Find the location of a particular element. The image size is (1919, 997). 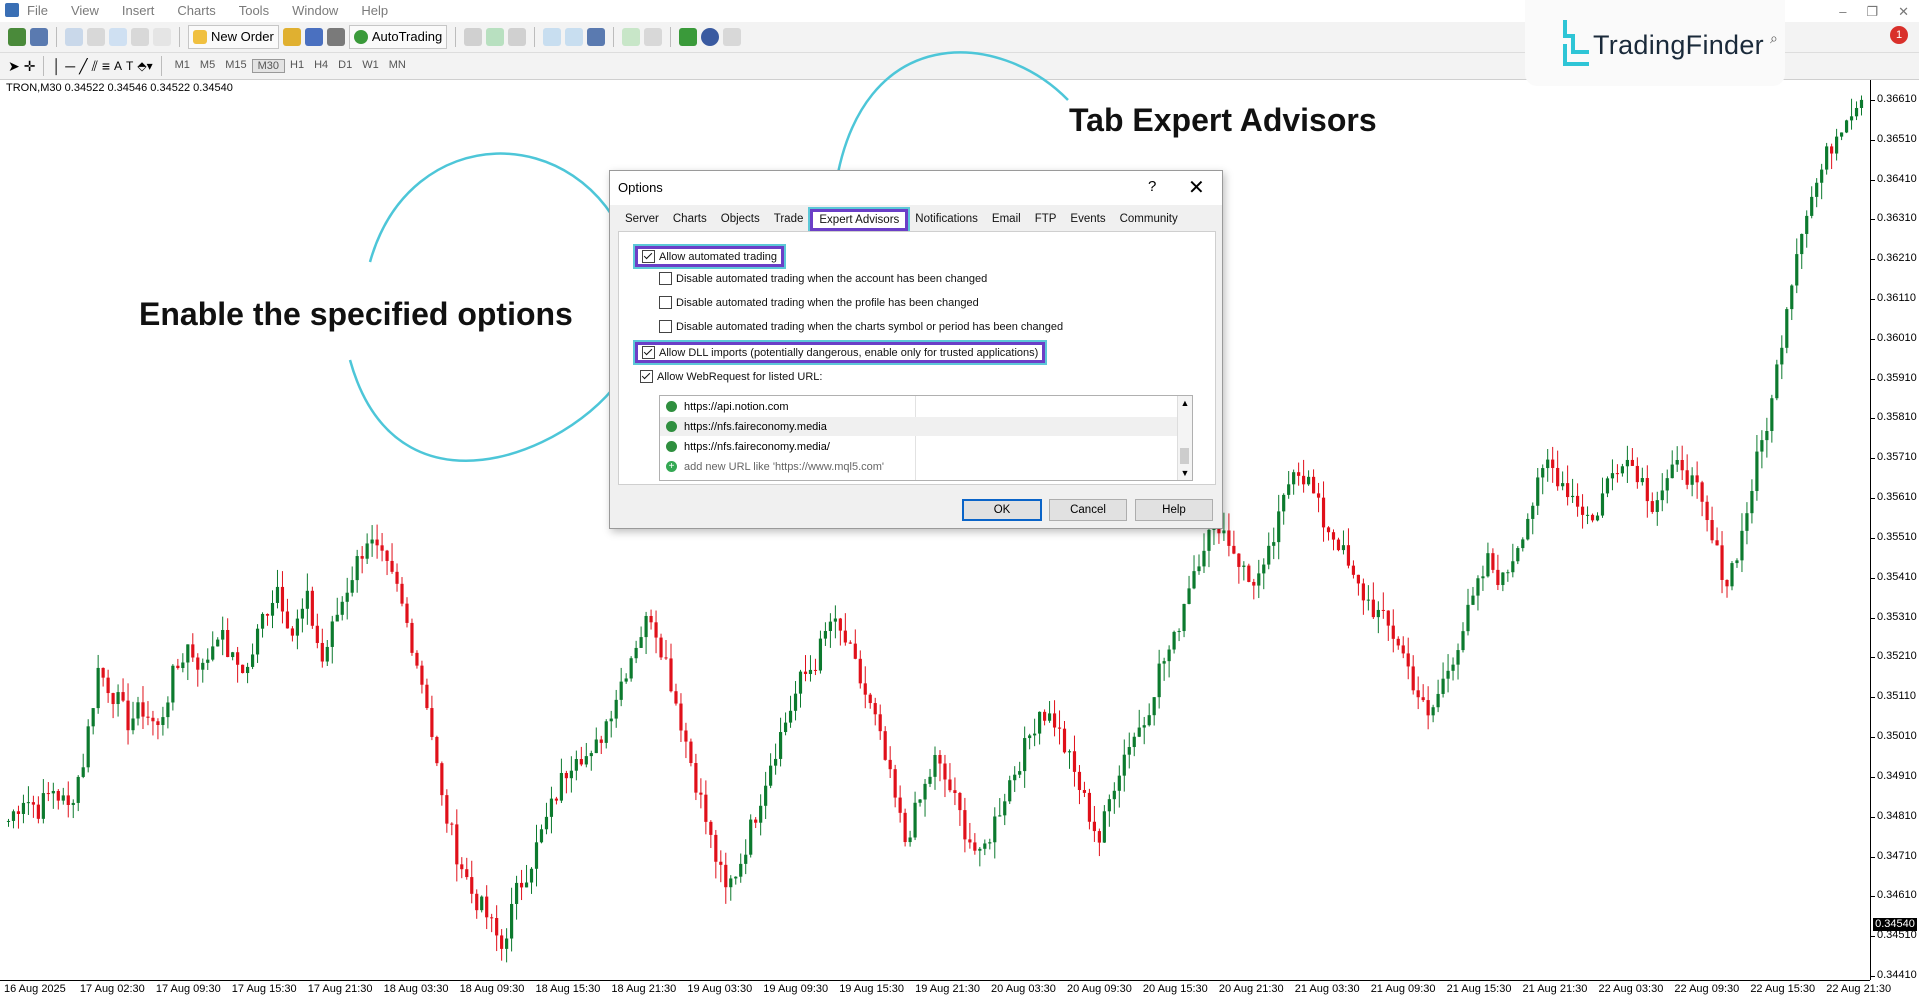

cursor-icon: ➤ is located at coordinates (14, 66).